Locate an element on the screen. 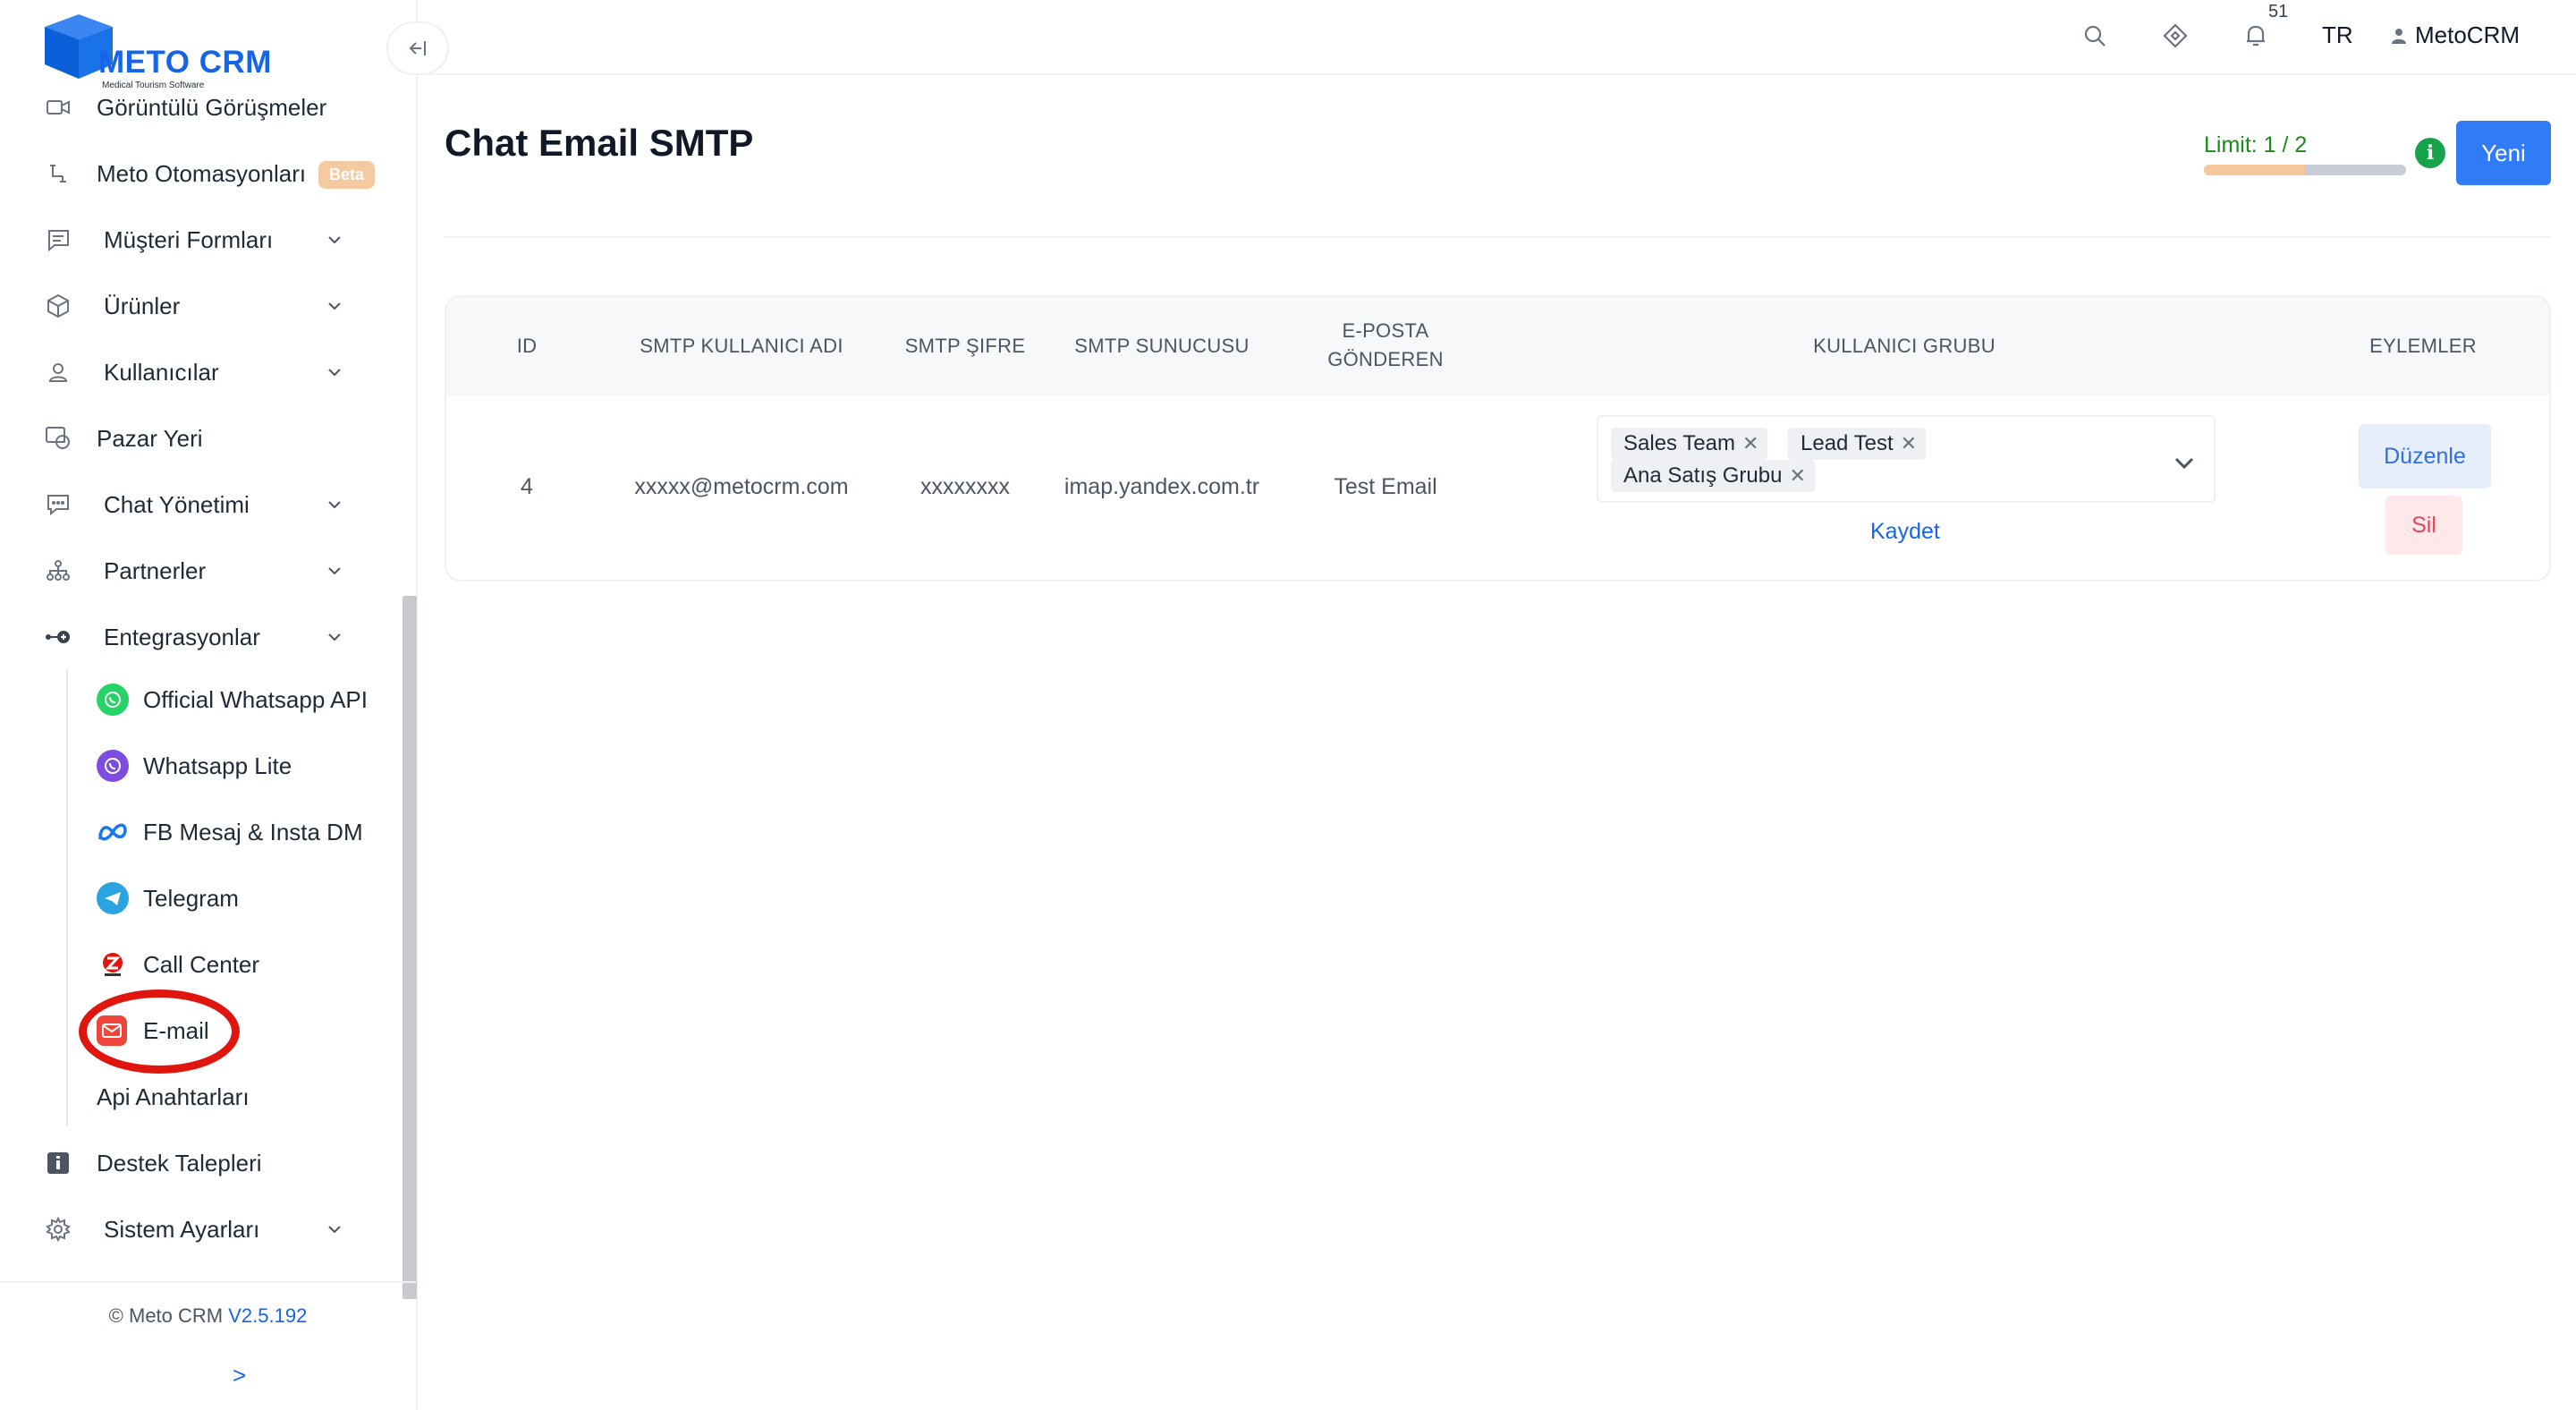 Image resolution: width=2576 pixels, height=1410 pixels. sidebar-item-label: Meto Otomasyonları is located at coordinates (202, 173).